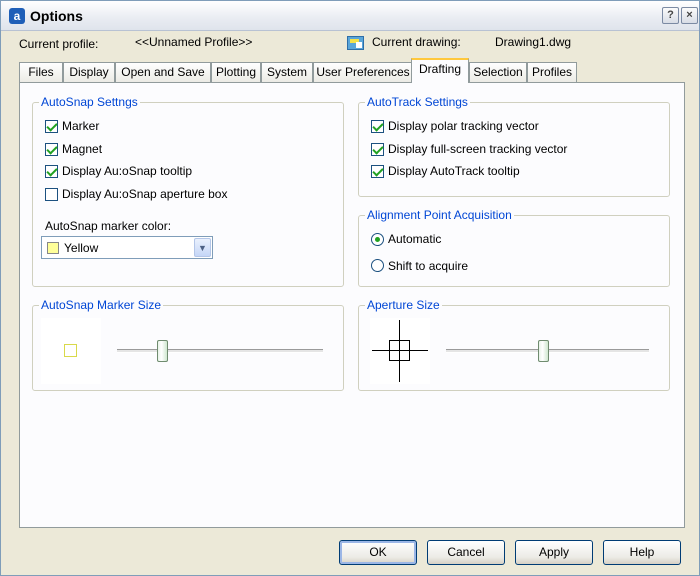 Image resolution: width=700 pixels, height=576 pixels. Describe the element at coordinates (378, 552) in the screenshot. I see `ok-button: OK` at that location.